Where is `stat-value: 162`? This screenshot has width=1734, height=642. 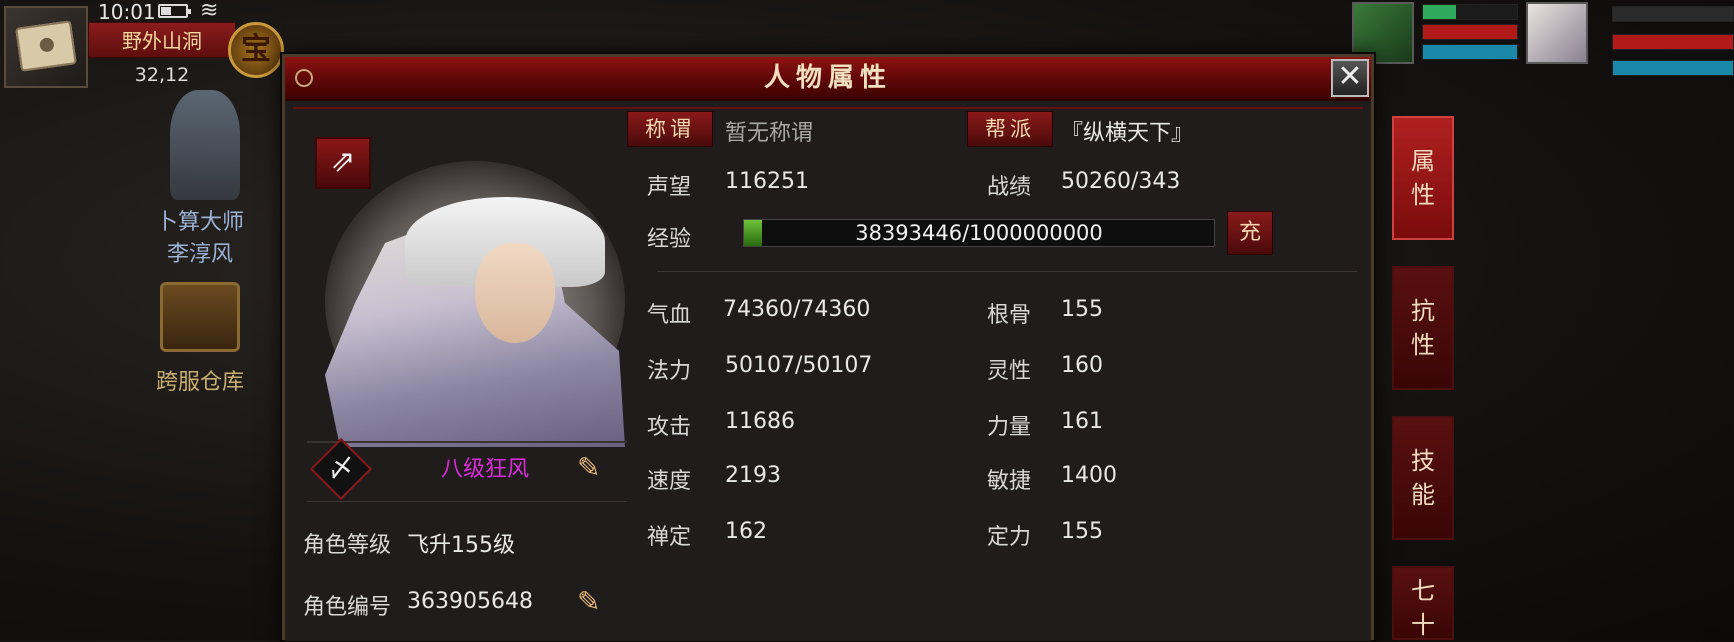 stat-value: 162 is located at coordinates (746, 531).